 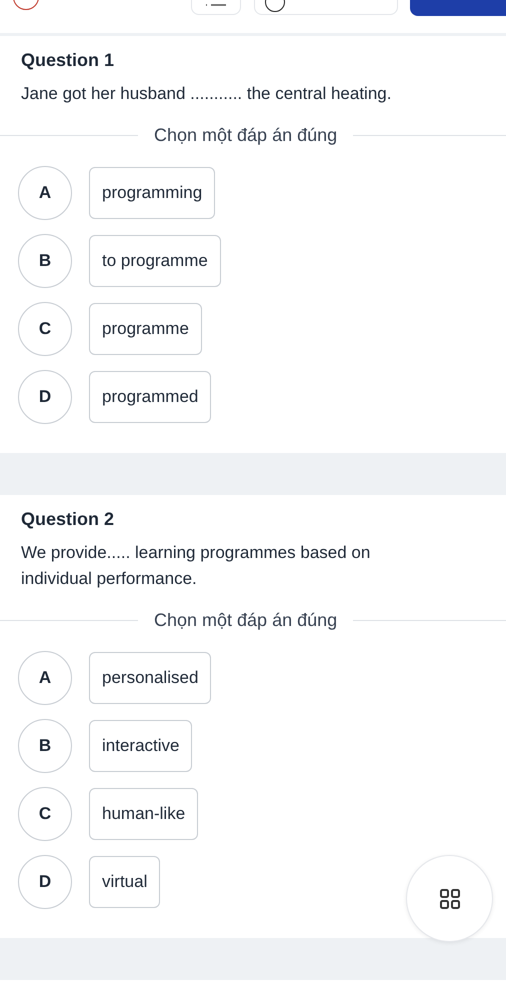 What do you see at coordinates (150, 678) in the screenshot?
I see `answer-option: personalised` at bounding box center [150, 678].